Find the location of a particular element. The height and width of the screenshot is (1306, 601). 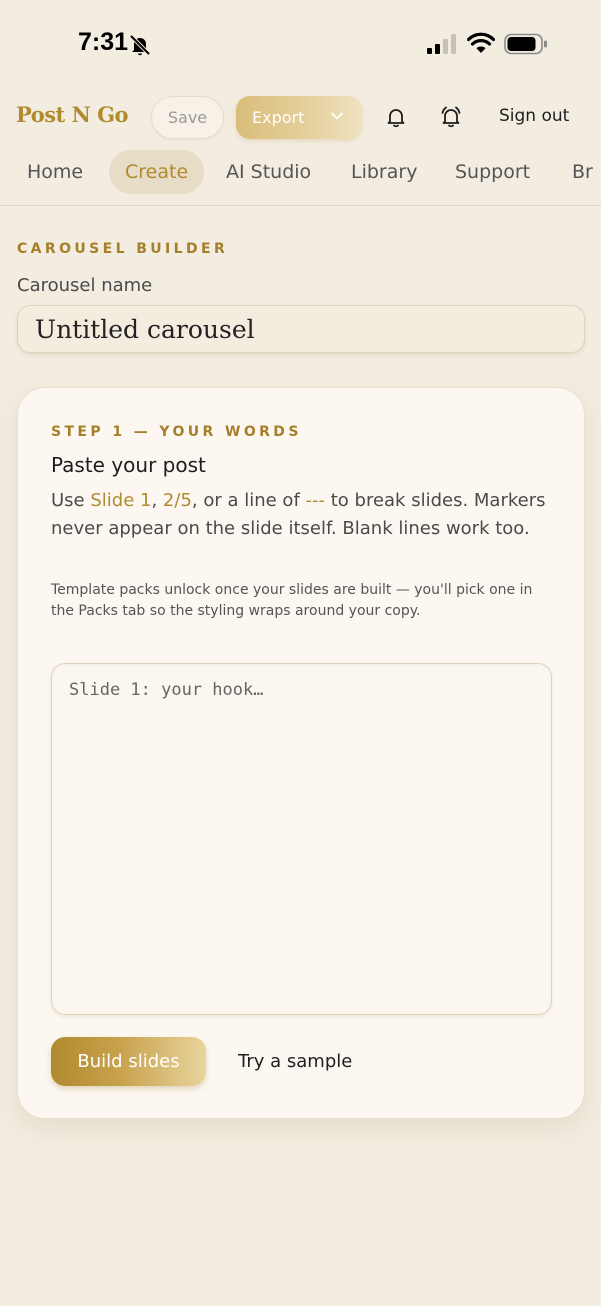

build-slides-button: Build slides is located at coordinates (128, 1061).